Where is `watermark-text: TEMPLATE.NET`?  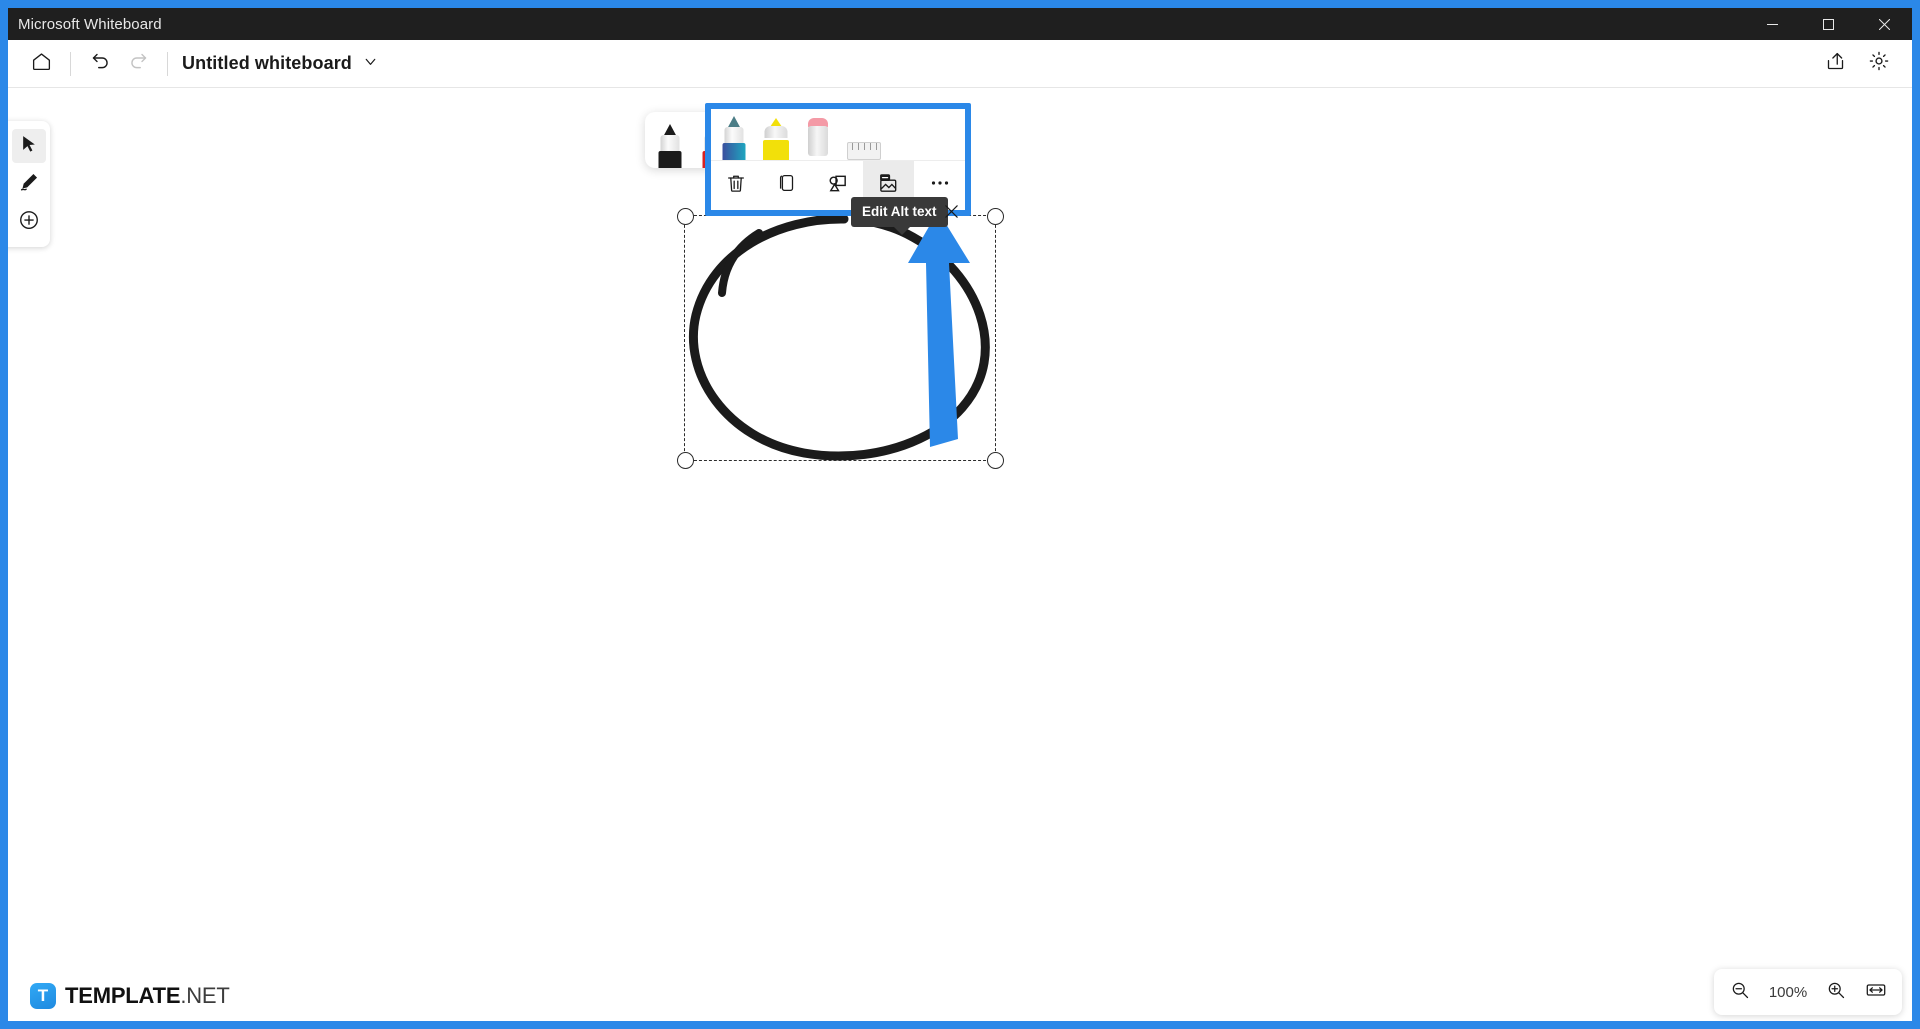
watermark-text: TEMPLATE.NET is located at coordinates (147, 996).